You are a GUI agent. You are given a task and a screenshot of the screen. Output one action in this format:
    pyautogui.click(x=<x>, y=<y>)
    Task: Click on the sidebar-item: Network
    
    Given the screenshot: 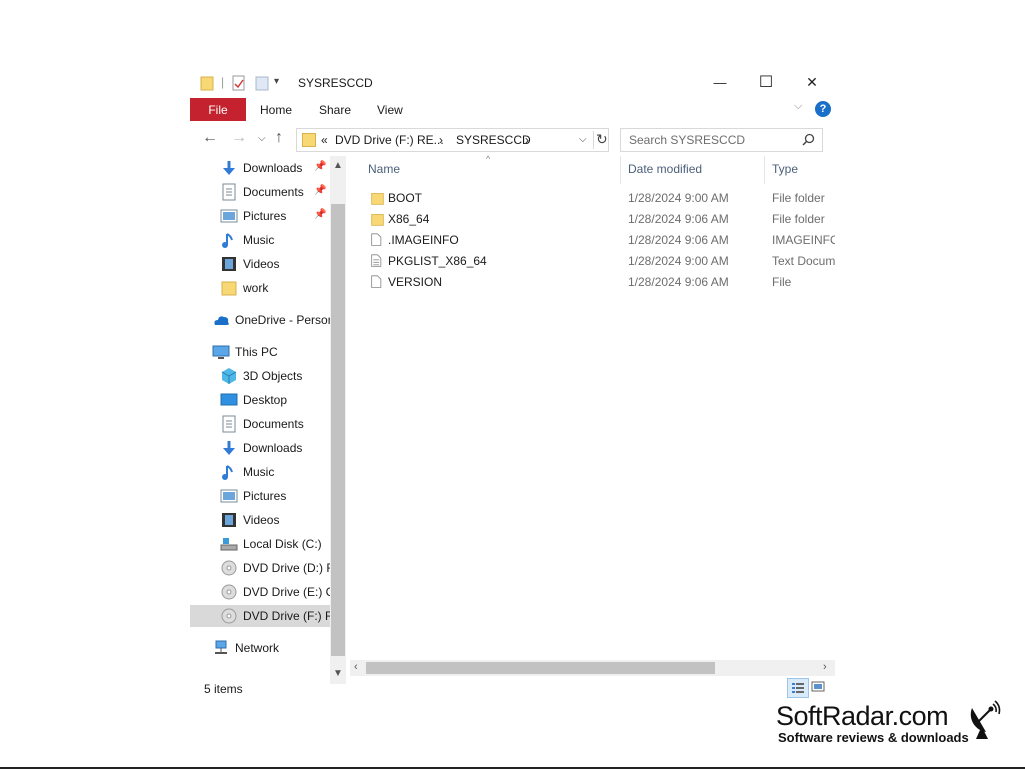 What is the action you would take?
    pyautogui.click(x=260, y=648)
    